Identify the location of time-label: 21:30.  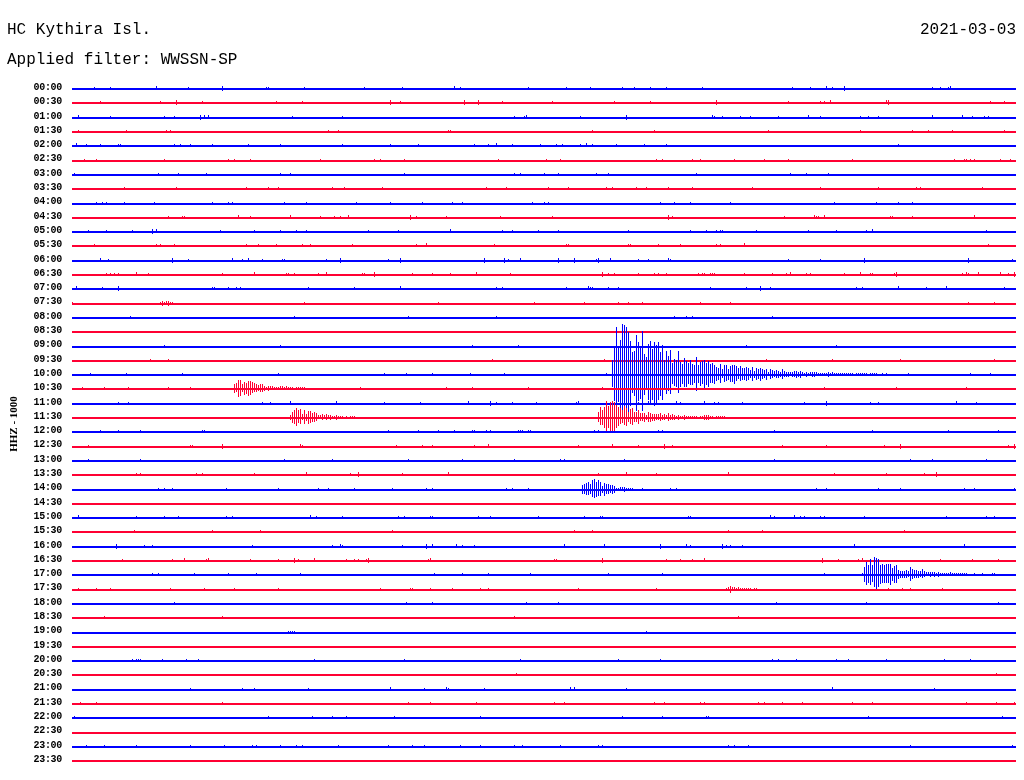
(47, 702).